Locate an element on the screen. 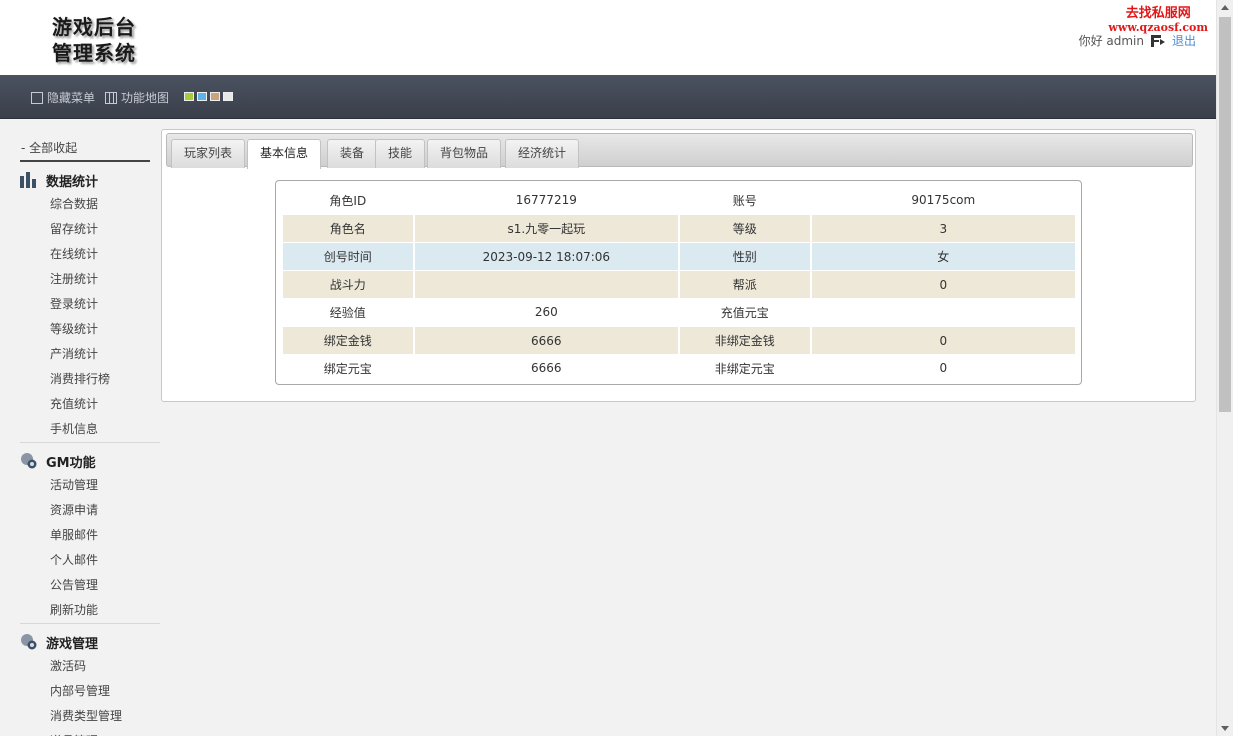 The image size is (1233, 736). sidebar-section: GM功能活动管理 资源申请 单服邮件 个人邮件 公告管理 刷新功能 is located at coordinates (90, 537).